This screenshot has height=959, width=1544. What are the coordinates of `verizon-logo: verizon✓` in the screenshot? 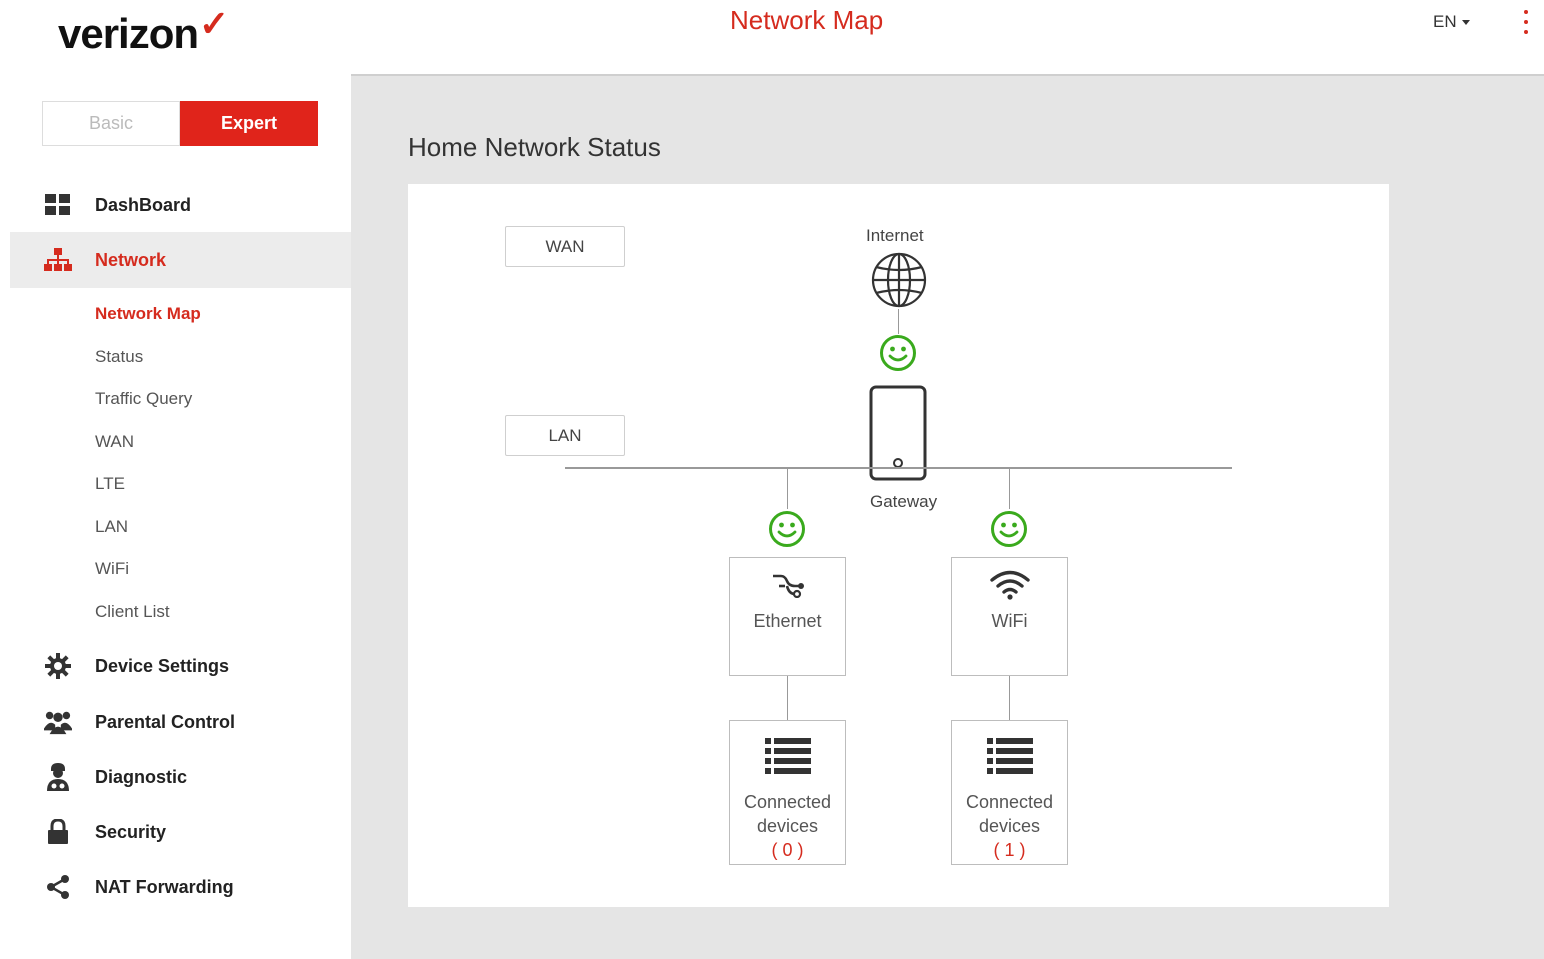 It's located at (143, 30).